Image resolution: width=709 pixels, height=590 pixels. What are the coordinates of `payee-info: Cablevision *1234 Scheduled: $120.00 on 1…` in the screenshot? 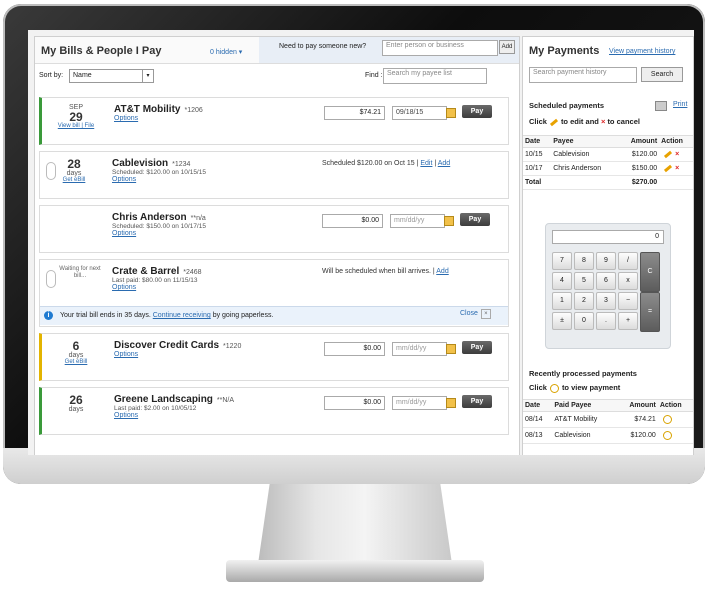 It's located at (159, 170).